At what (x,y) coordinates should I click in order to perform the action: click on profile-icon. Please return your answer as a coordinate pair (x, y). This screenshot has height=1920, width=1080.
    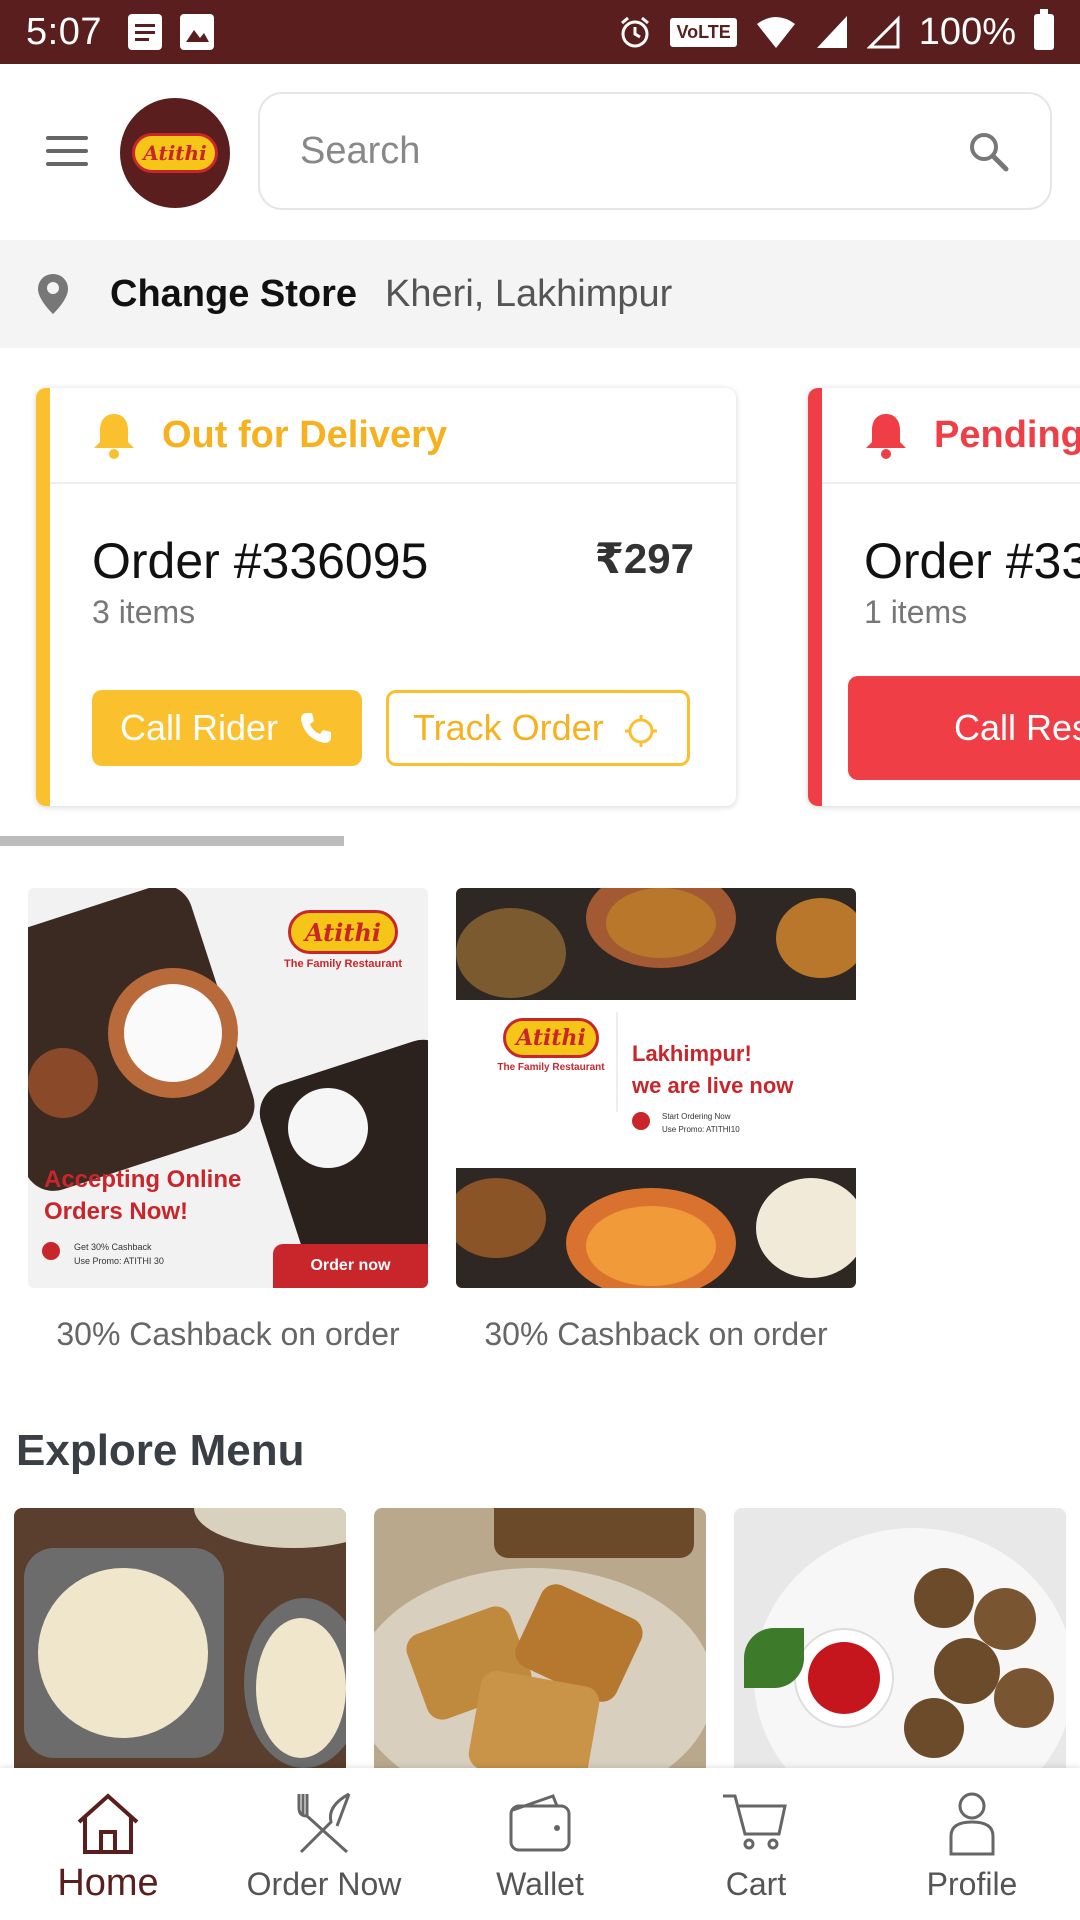
    Looking at the image, I should click on (972, 1824).